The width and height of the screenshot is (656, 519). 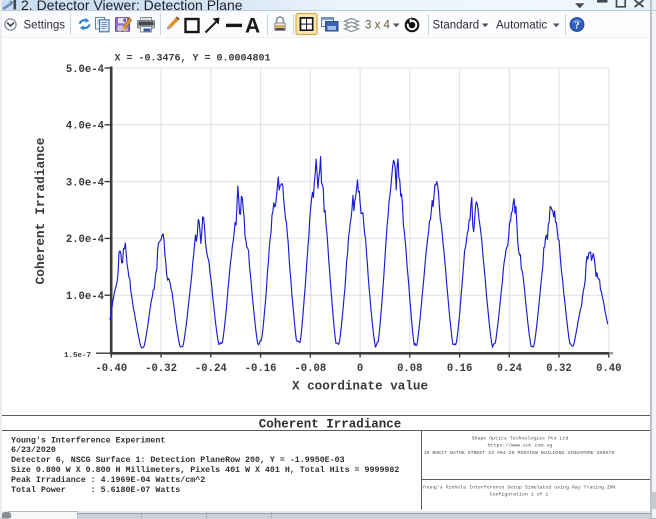 I want to click on svg-text: 0.08, so click(x=409, y=369).